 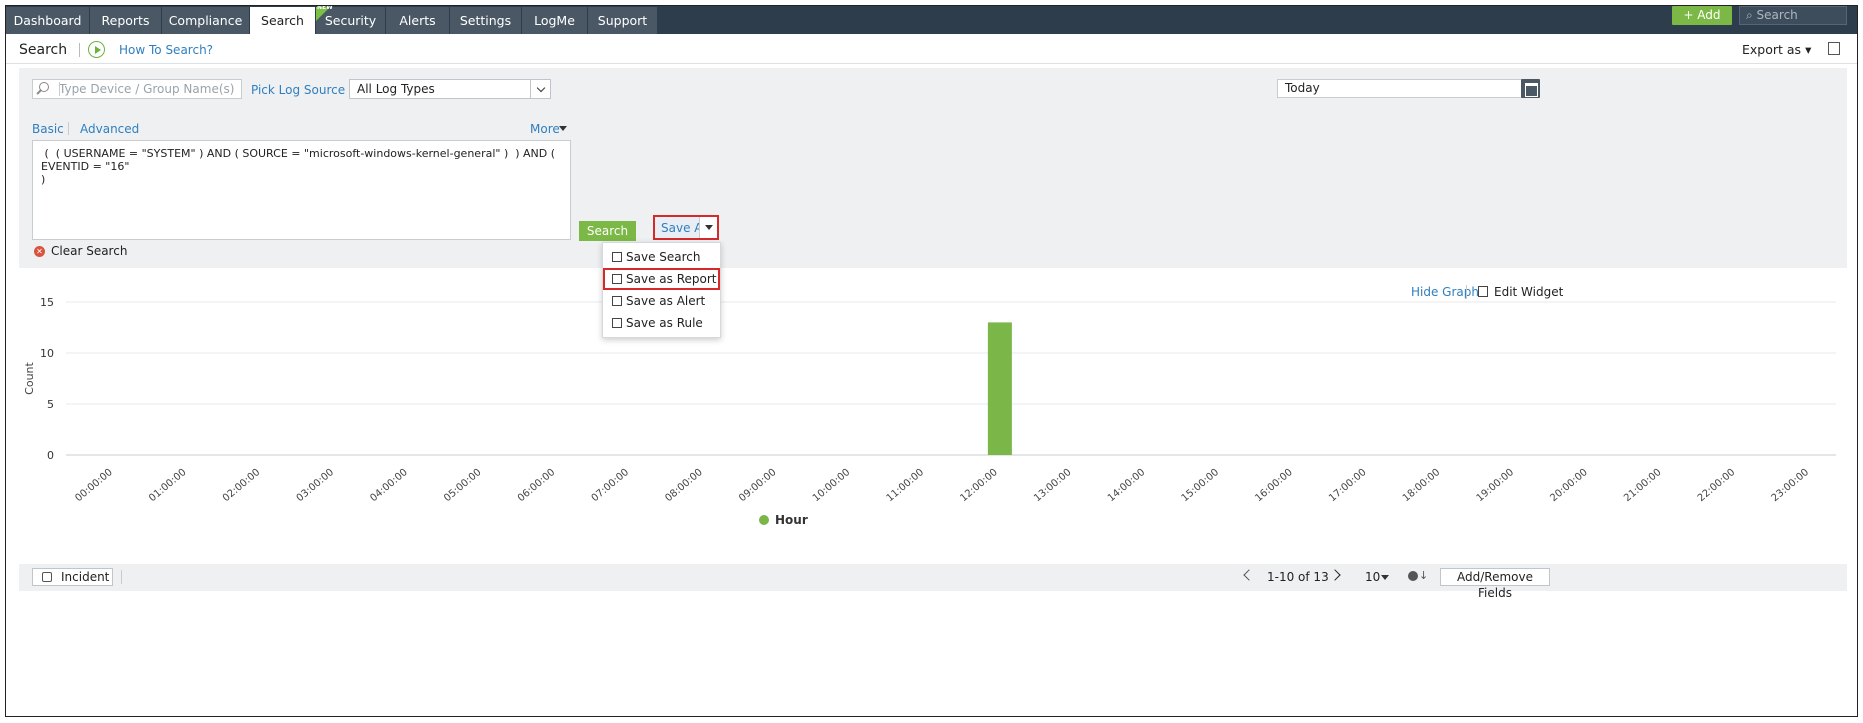 I want to click on x-tick-label: 19:00:00, so click(x=1495, y=485).